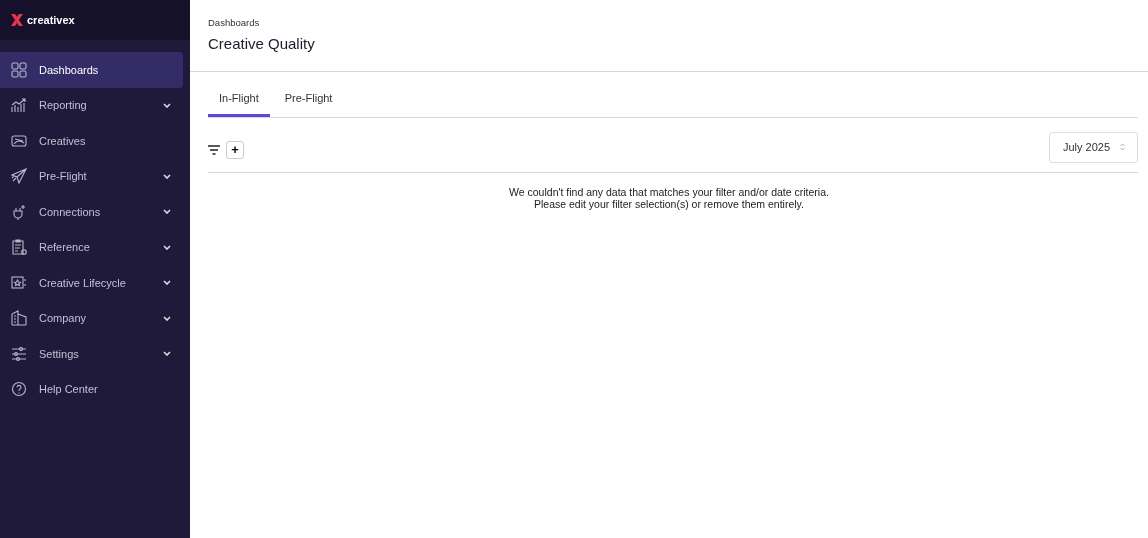 The width and height of the screenshot is (1148, 538). Describe the element at coordinates (19, 353) in the screenshot. I see `sliders-icon` at that location.